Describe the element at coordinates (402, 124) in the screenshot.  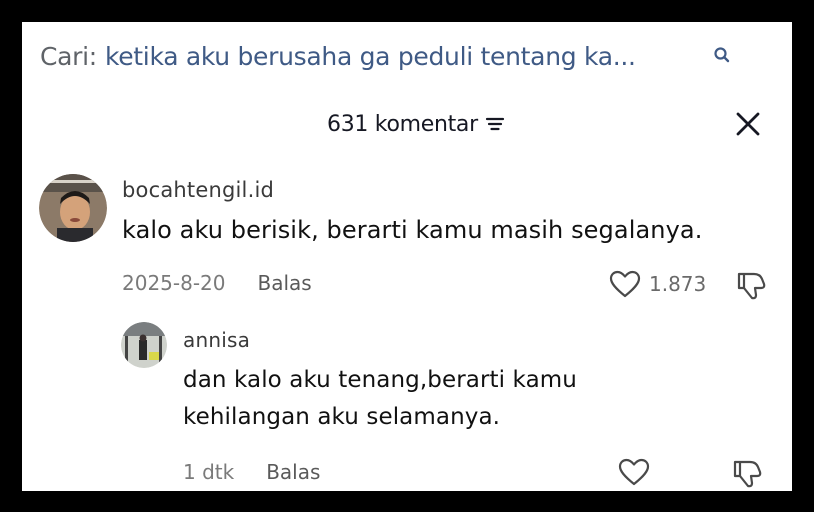
I see `comment-count: 631 komentar` at that location.